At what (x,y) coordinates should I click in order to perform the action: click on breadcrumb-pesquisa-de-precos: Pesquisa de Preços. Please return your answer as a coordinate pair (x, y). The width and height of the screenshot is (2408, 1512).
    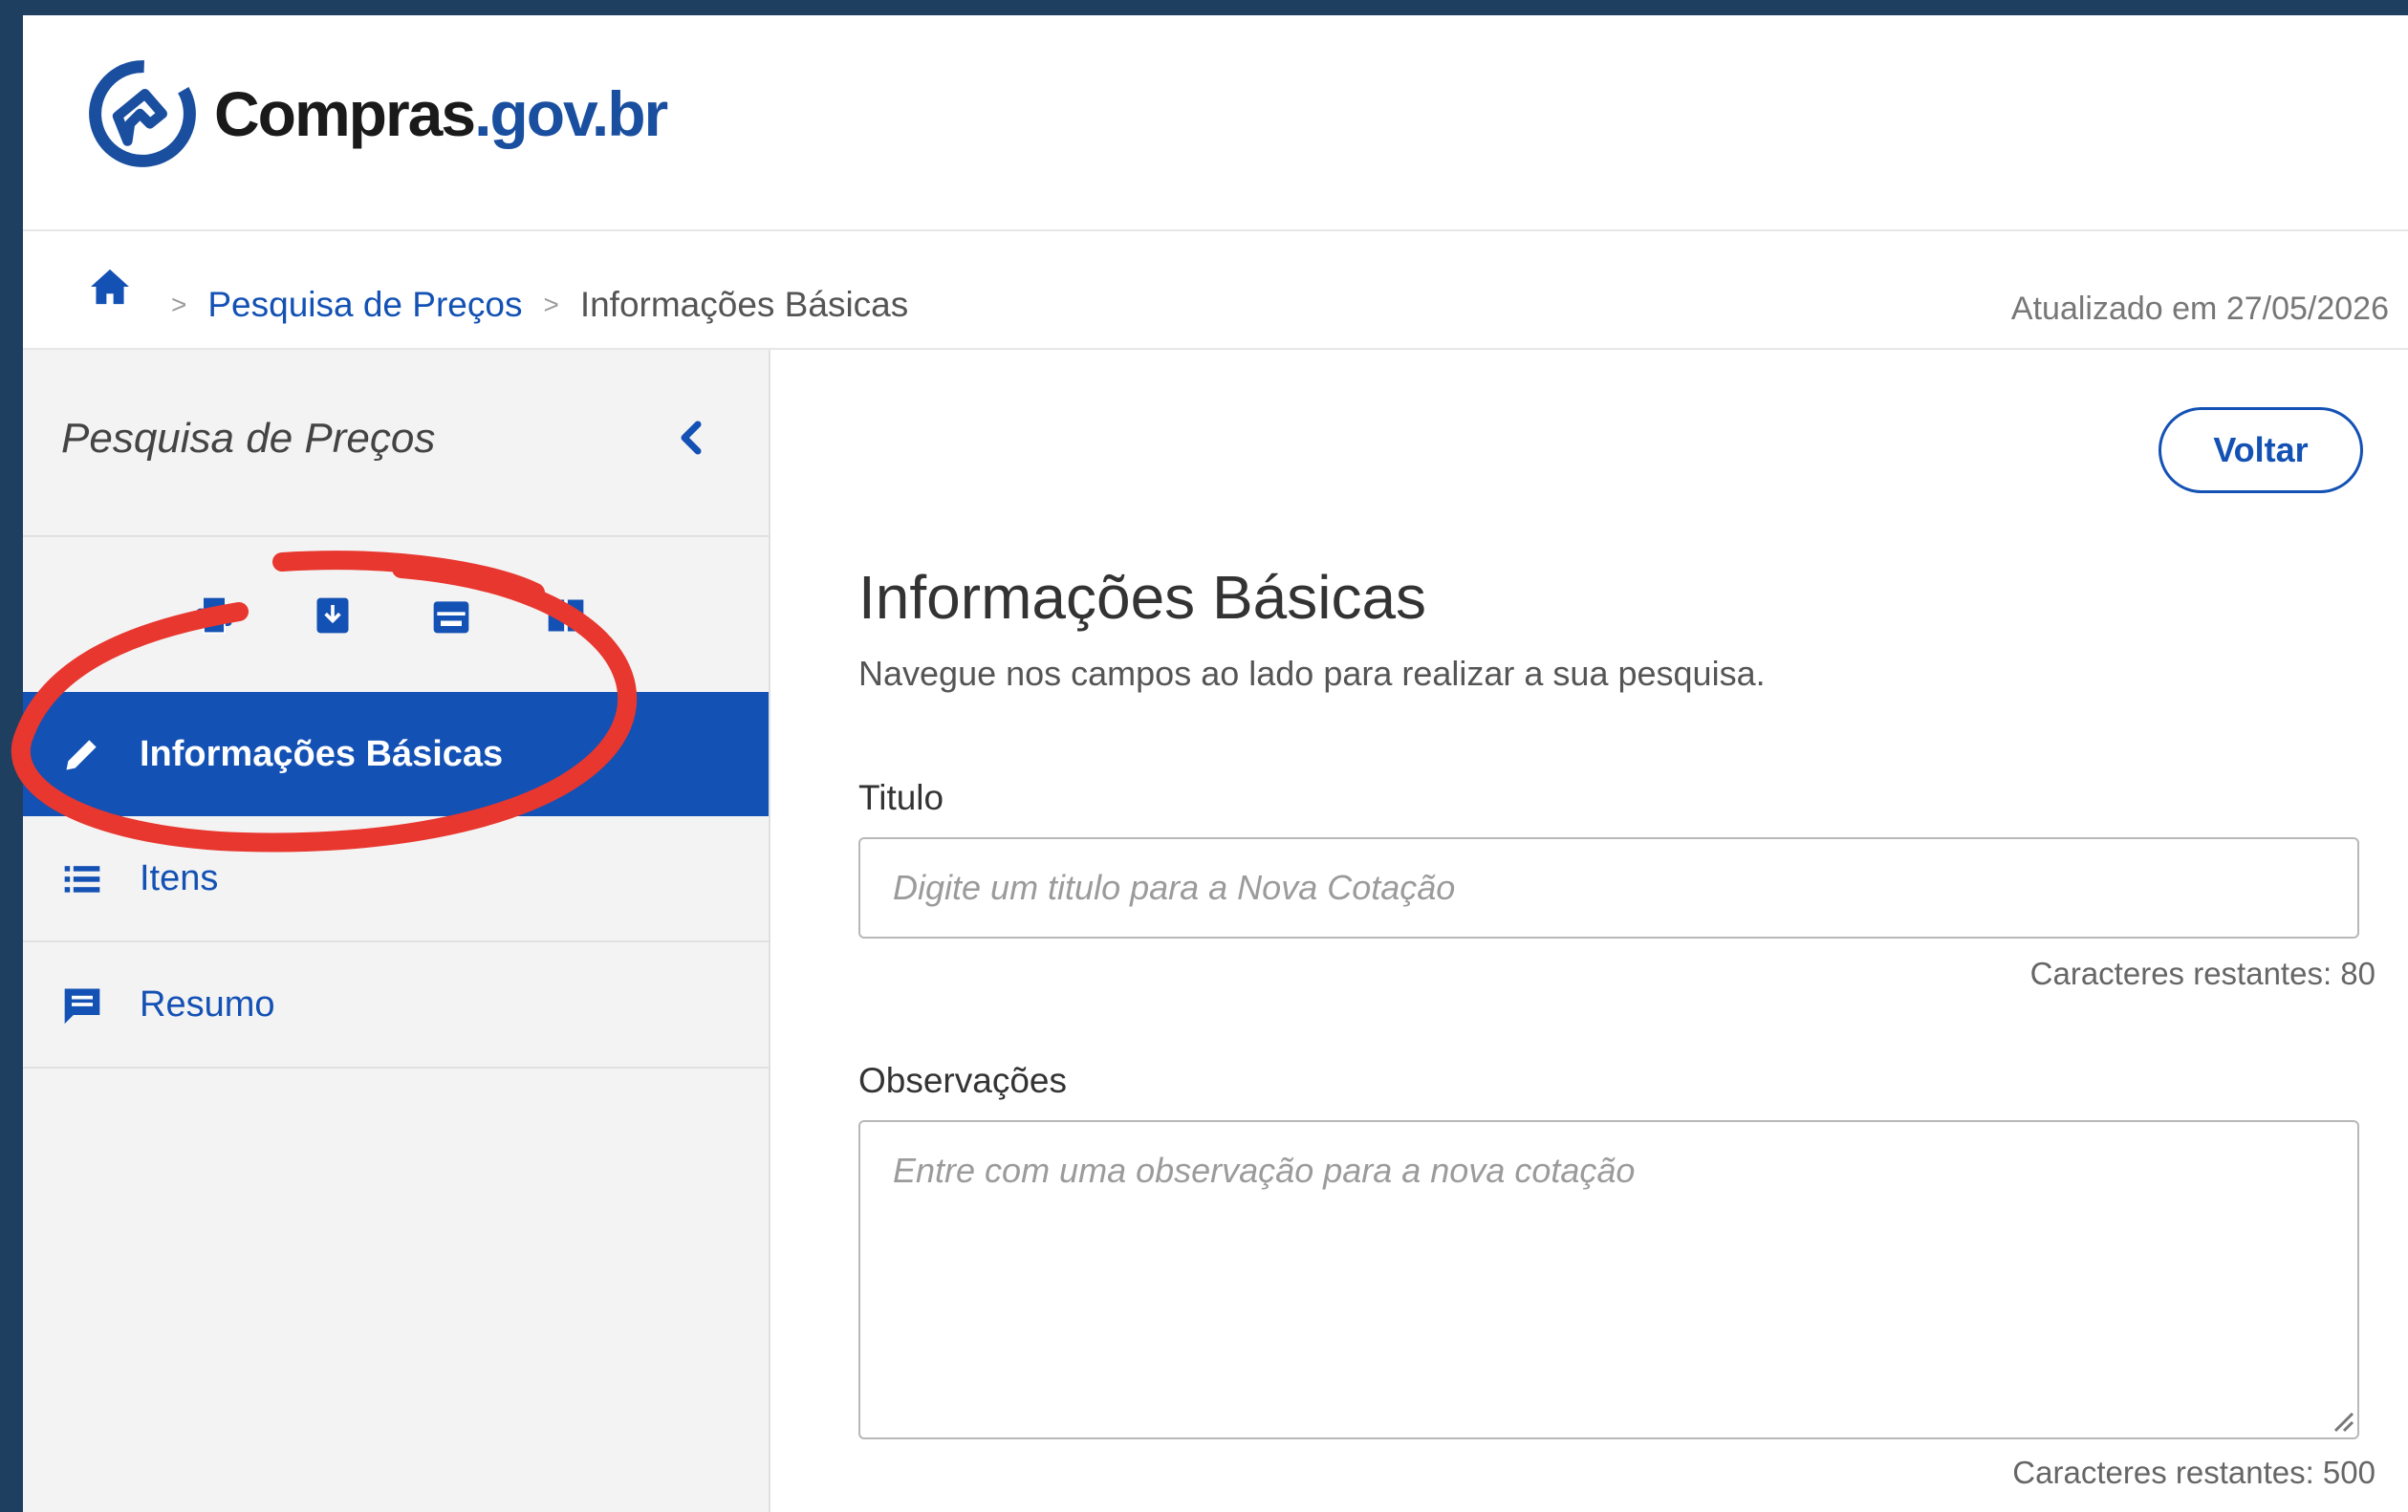
    Looking at the image, I should click on (364, 305).